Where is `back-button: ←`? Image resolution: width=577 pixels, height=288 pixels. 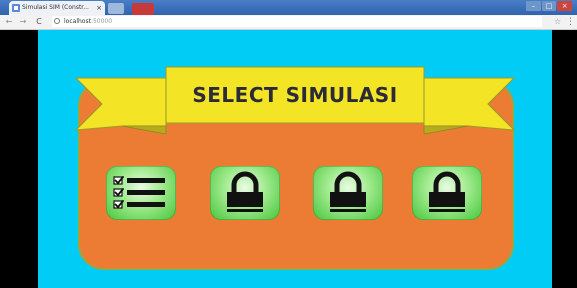 back-button: ← is located at coordinates (9, 22).